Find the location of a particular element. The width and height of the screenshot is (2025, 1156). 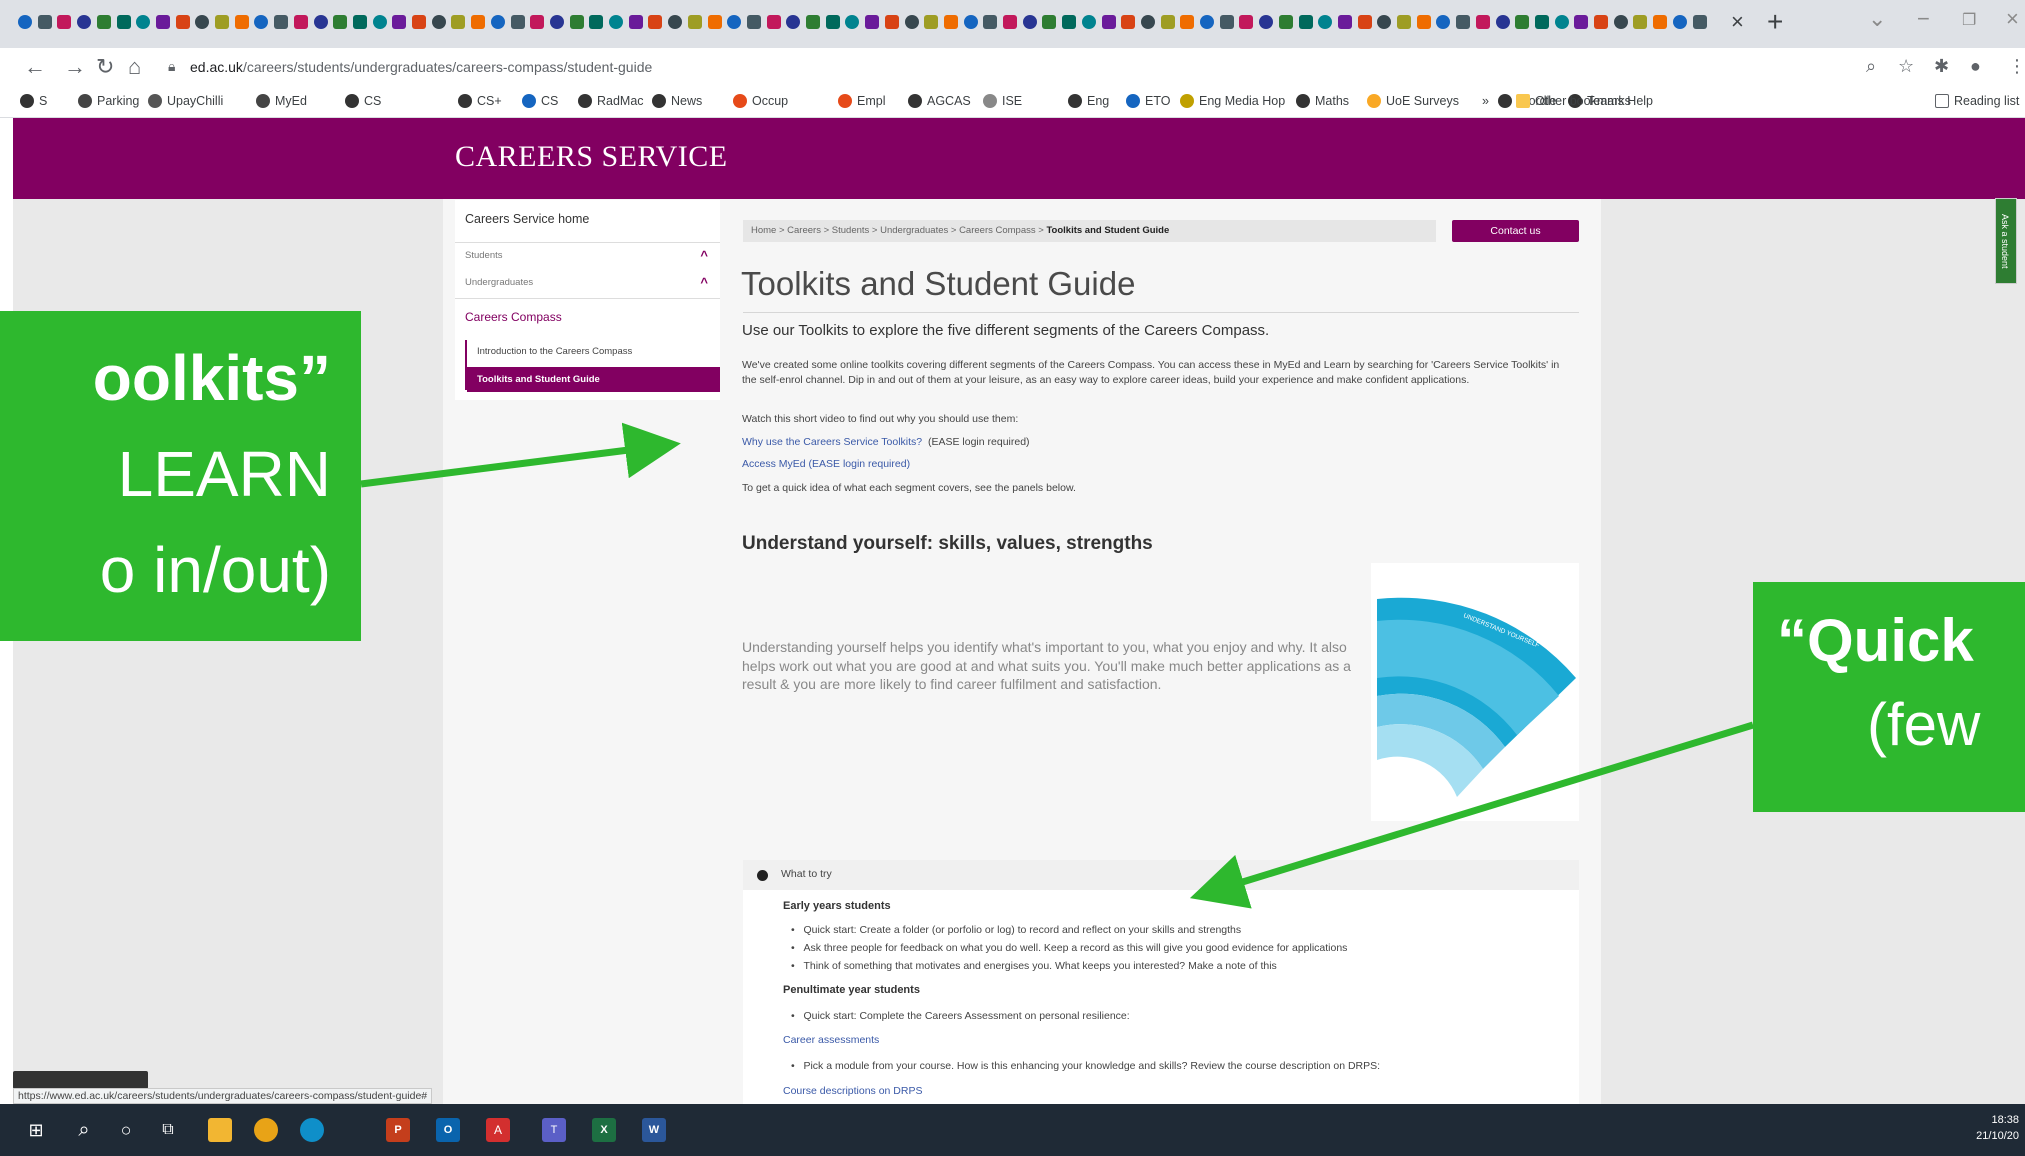

bookmark-item: CS+ is located at coordinates (480, 101).